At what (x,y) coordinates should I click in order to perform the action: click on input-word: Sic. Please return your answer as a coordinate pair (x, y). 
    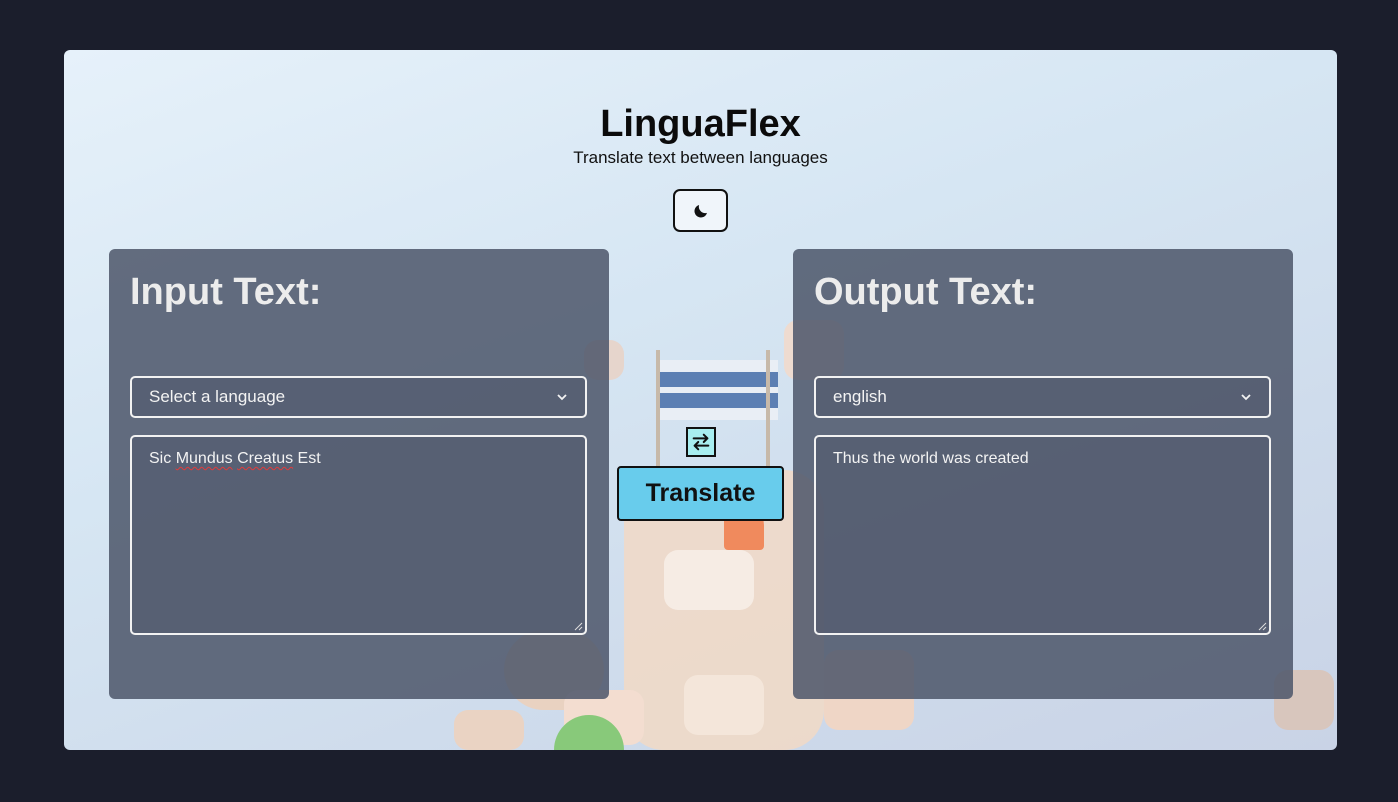
    Looking at the image, I should click on (160, 458).